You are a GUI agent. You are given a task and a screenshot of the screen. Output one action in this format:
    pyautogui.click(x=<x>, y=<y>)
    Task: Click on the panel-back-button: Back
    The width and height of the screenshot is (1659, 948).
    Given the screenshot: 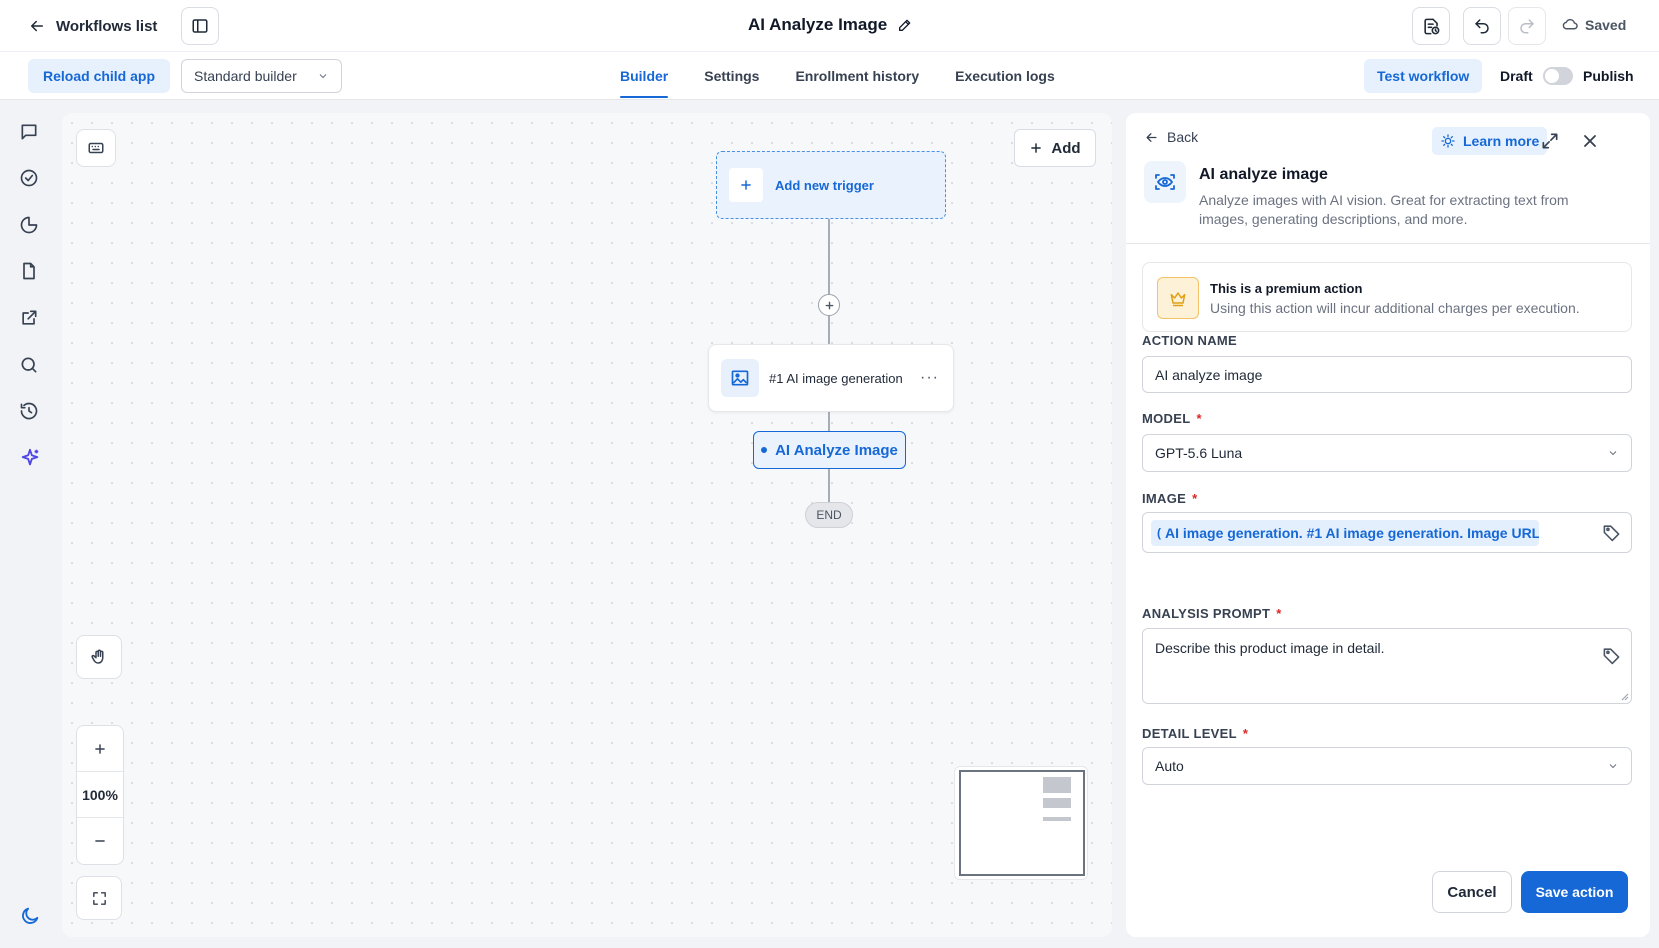 What is the action you would take?
    pyautogui.click(x=1171, y=137)
    